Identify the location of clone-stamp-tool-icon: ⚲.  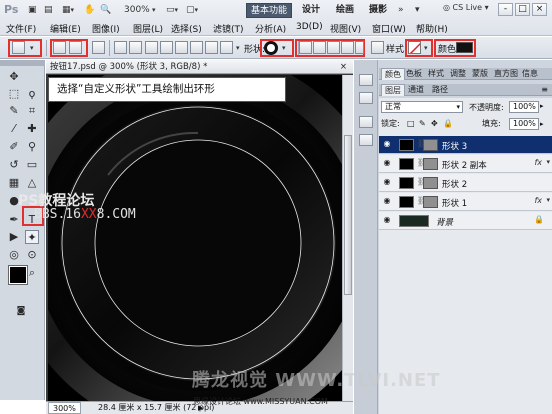
(32, 147).